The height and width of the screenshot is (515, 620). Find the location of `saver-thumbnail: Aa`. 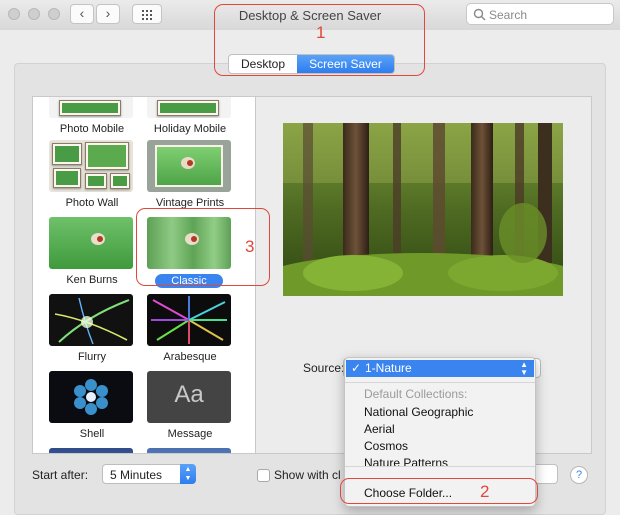

saver-thumbnail: Aa is located at coordinates (189, 397).